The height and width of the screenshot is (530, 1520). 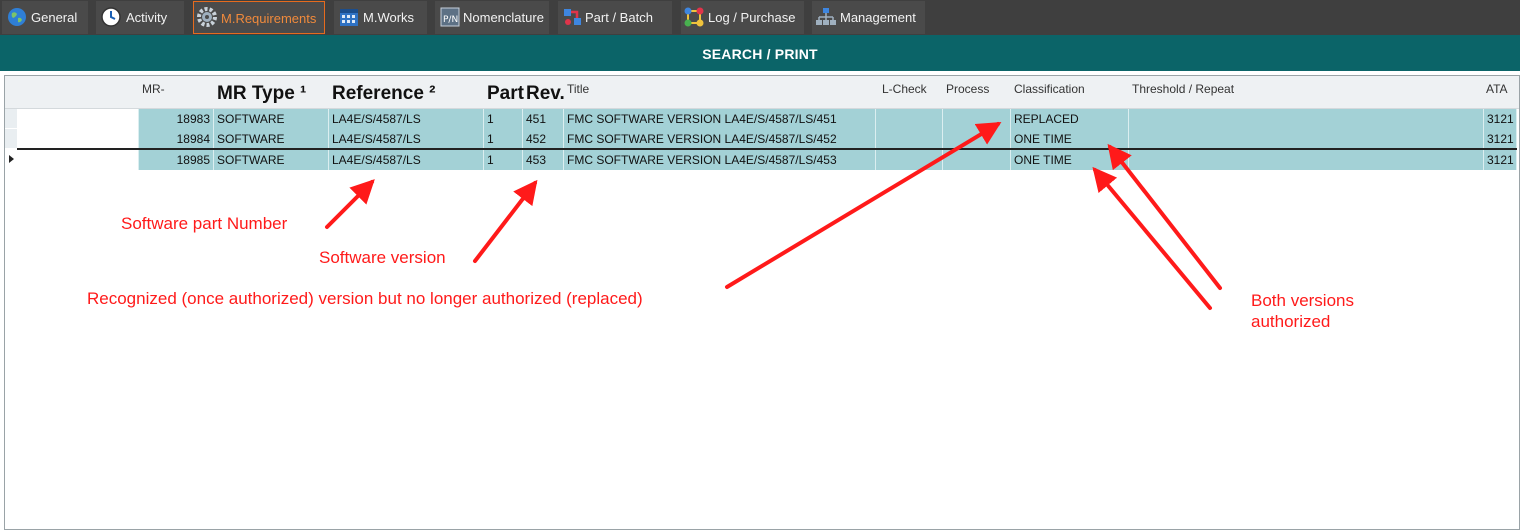 What do you see at coordinates (863, 205) in the screenshot?
I see `arrow-to-replaced` at bounding box center [863, 205].